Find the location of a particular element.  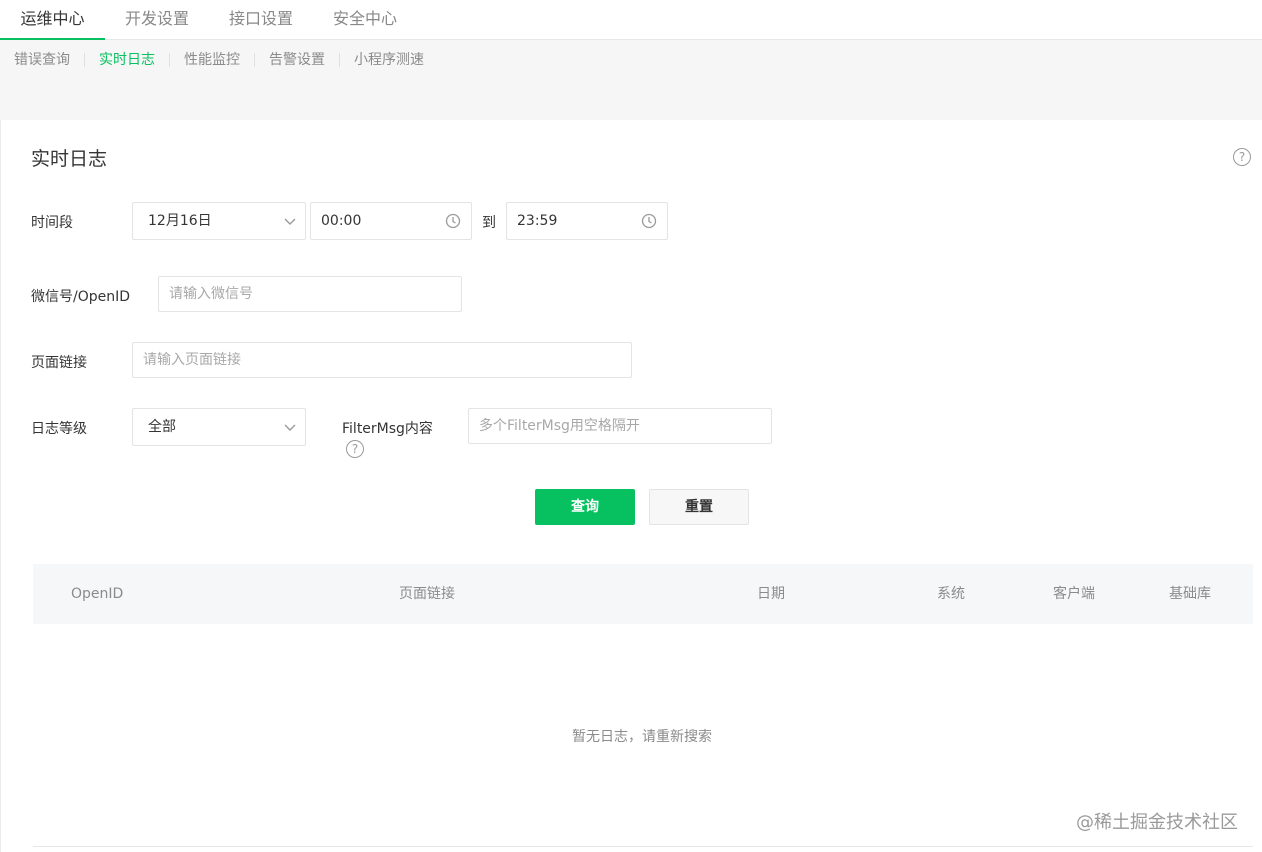

reset-button: 重置 is located at coordinates (699, 507).